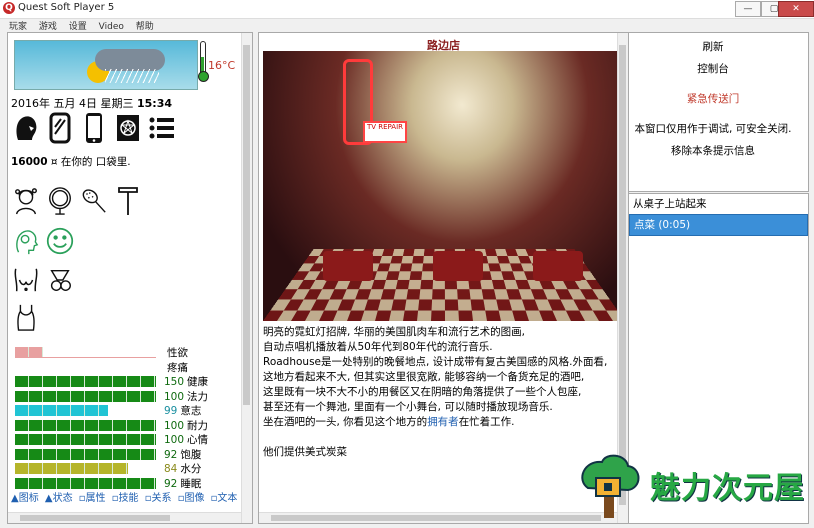 The height and width of the screenshot is (528, 814). What do you see at coordinates (130, 60) in the screenshot?
I see `cloud-icon` at bounding box center [130, 60].